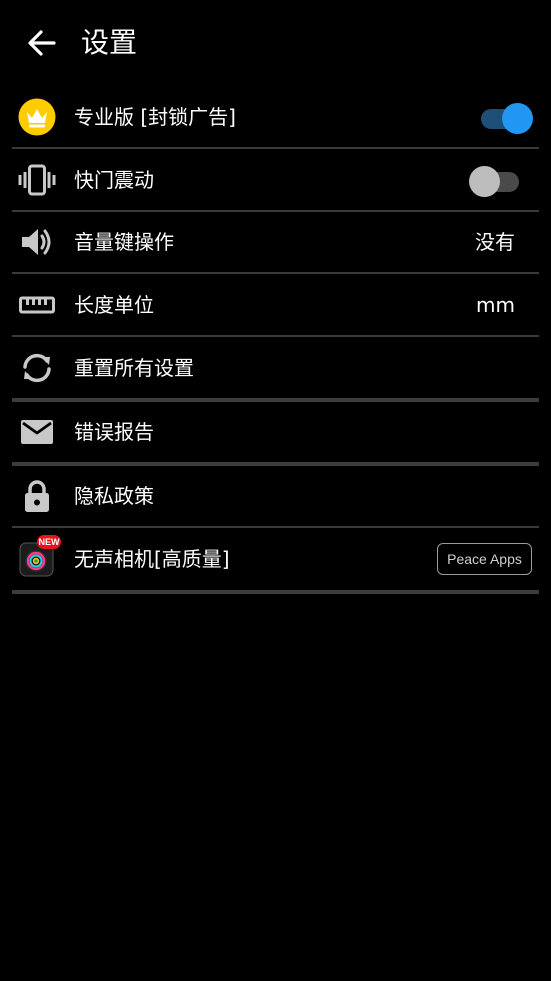 This screenshot has height=981, width=551. What do you see at coordinates (114, 180) in the screenshot?
I see `setting-label: 快门震动` at bounding box center [114, 180].